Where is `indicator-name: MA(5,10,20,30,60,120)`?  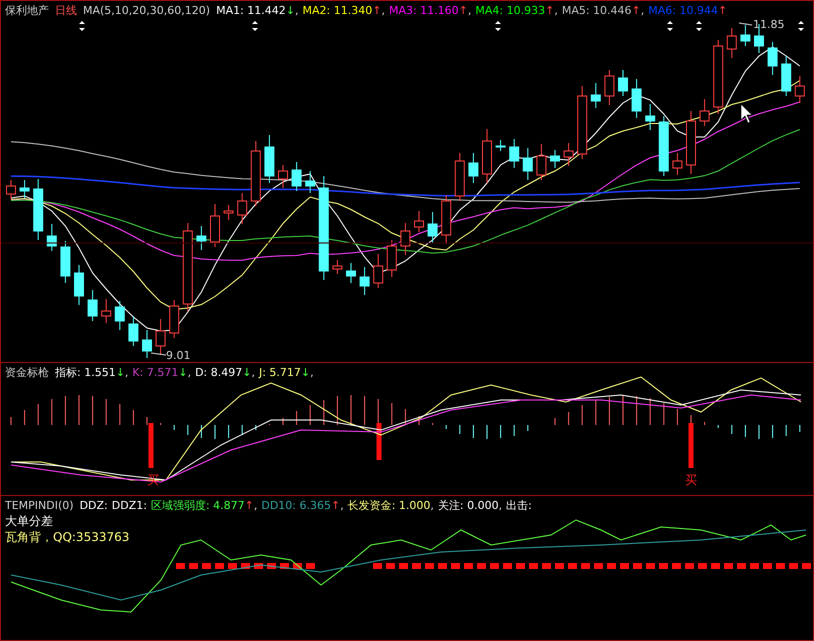 indicator-name: MA(5,10,20,30,60,120) is located at coordinates (146, 10).